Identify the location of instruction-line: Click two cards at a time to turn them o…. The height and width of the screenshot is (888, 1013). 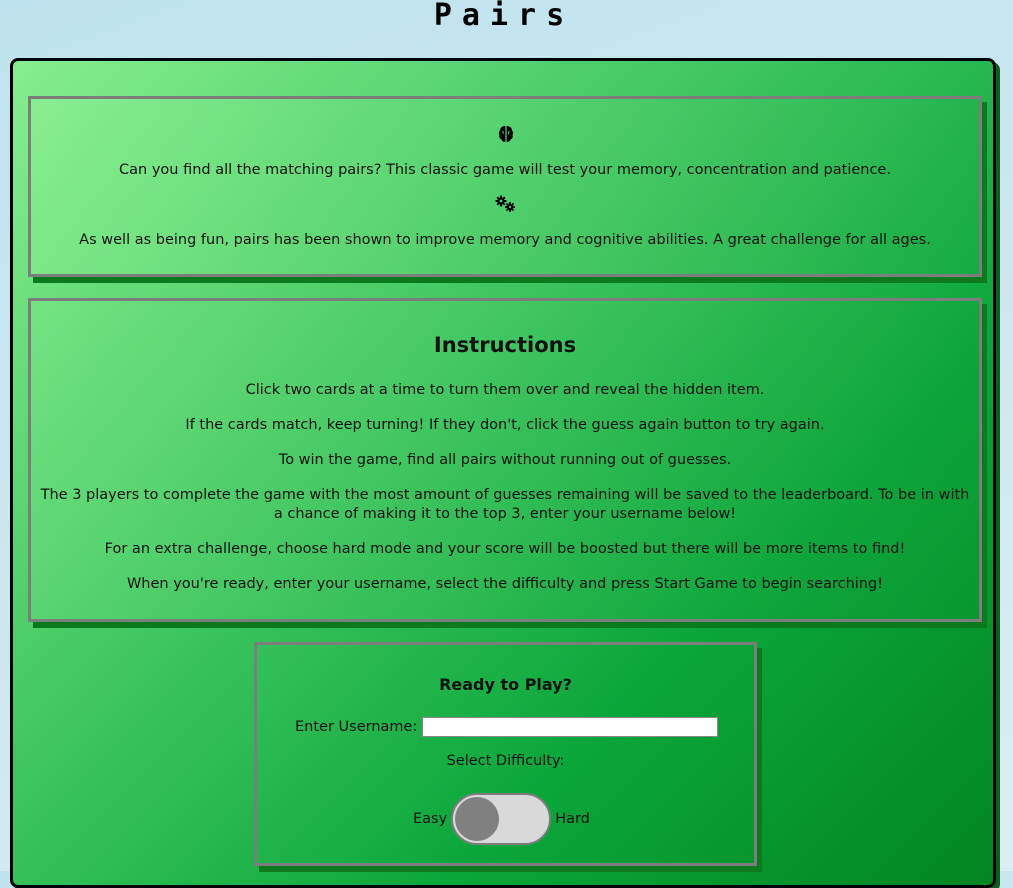
(505, 390).